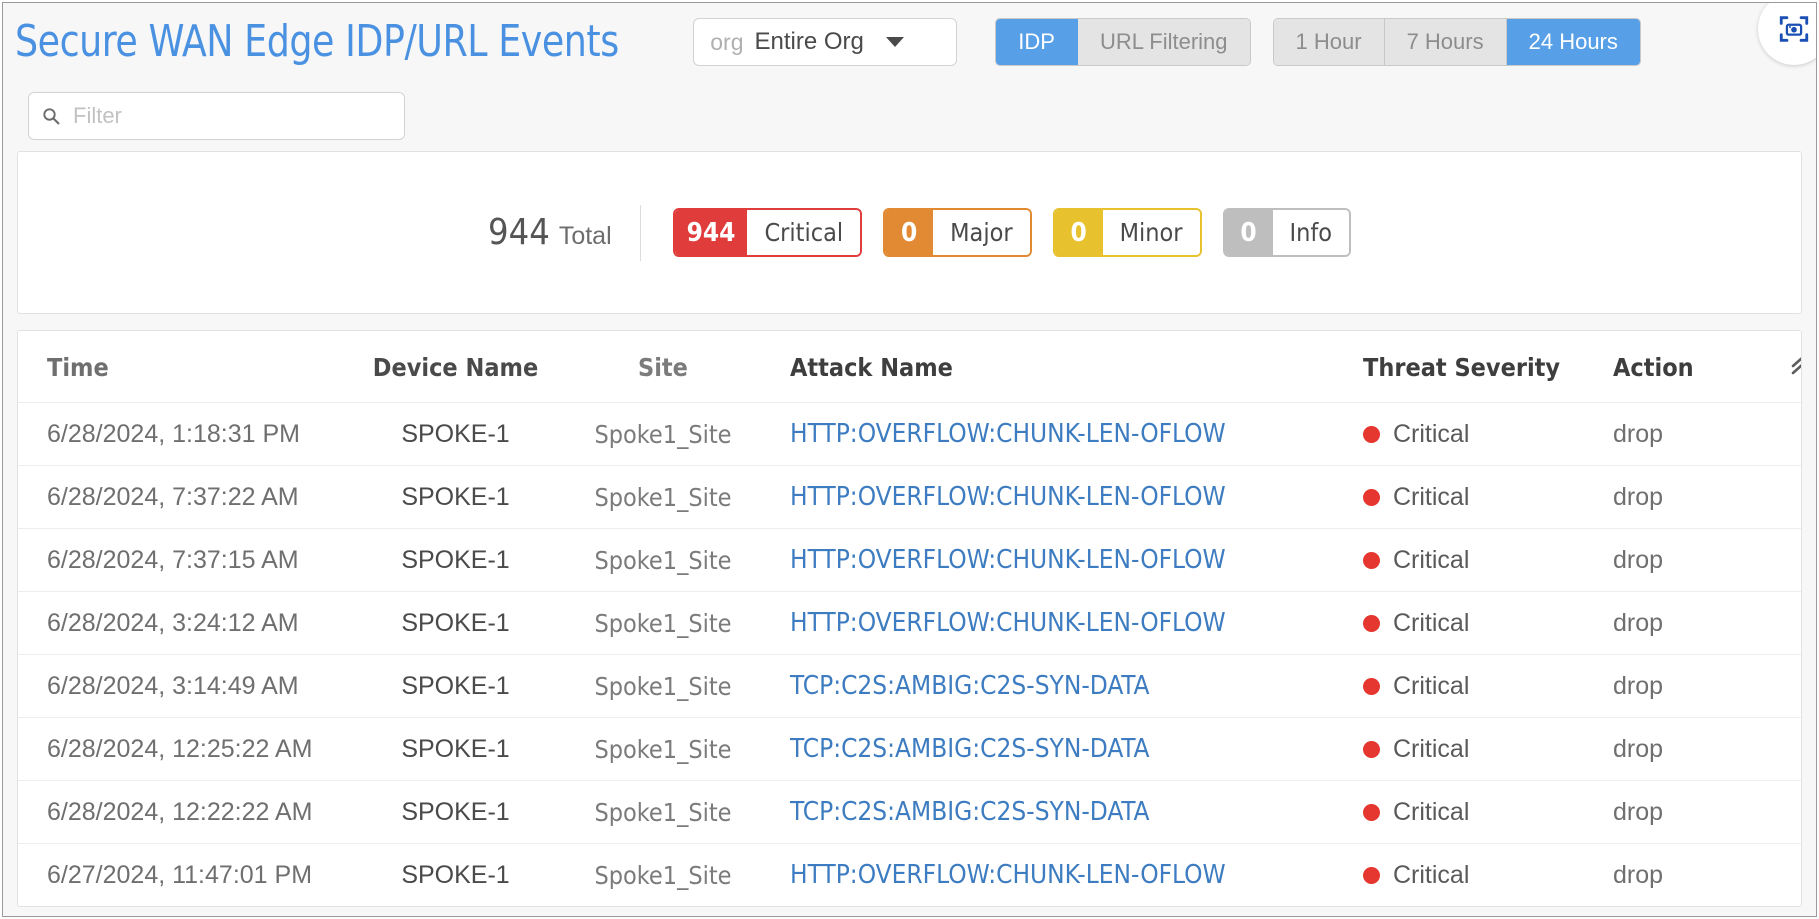 The image size is (1819, 919). Describe the element at coordinates (183, 497) in the screenshot. I see `cell-time: 6/28/2024, 7:37:22 AM` at that location.